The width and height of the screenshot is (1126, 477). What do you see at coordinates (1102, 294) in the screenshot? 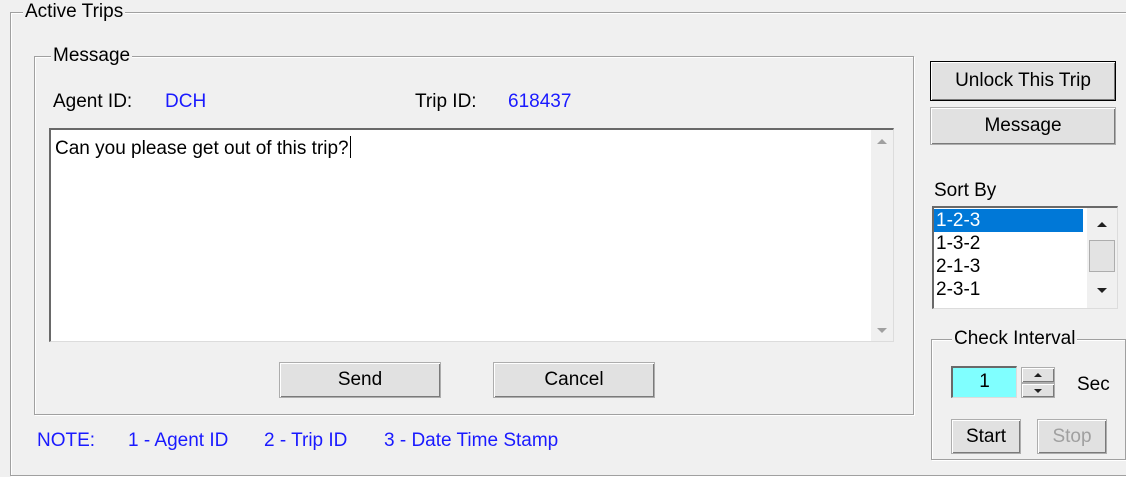
I see `sort-scroll-down-icon` at bounding box center [1102, 294].